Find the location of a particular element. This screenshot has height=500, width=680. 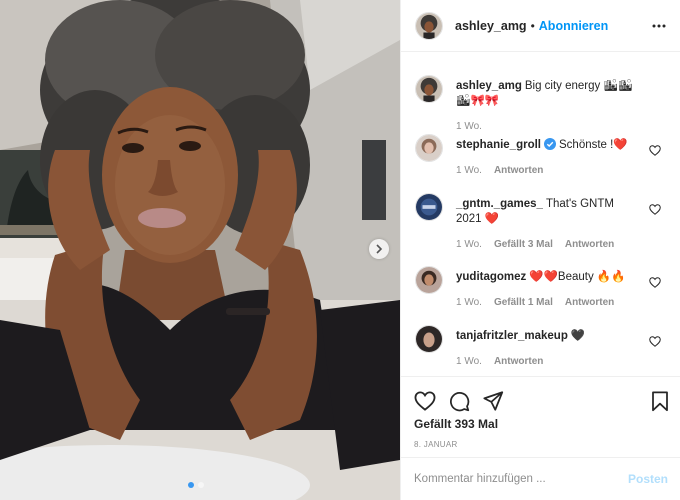

comment-body: ❤️❤️Beauty 🔥🔥 is located at coordinates (577, 277).